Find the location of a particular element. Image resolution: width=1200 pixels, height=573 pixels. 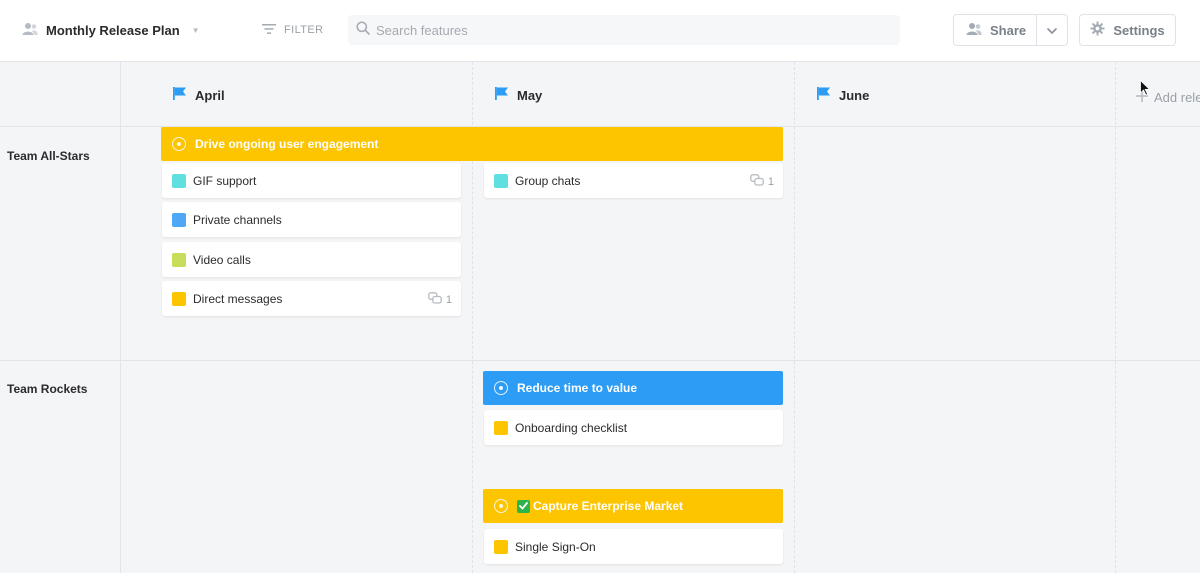

objective-bar: Capture Enterprise Market is located at coordinates (633, 506).